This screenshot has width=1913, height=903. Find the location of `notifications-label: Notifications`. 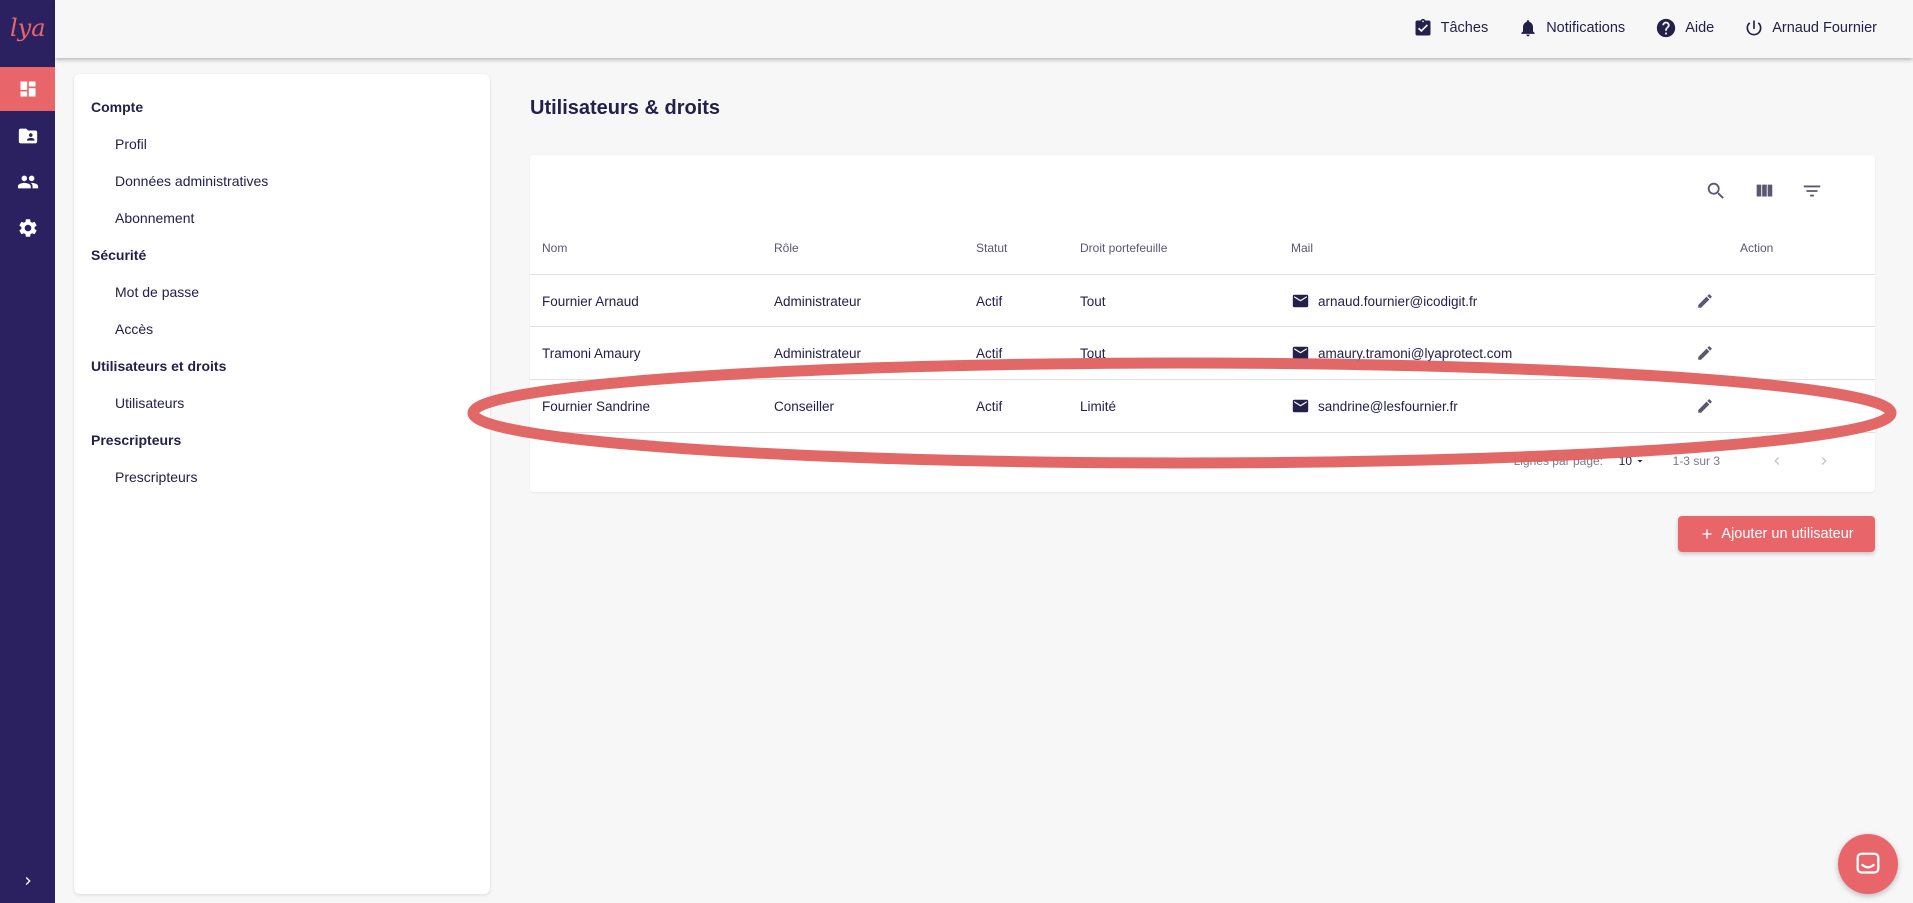

notifications-label: Notifications is located at coordinates (1586, 28).